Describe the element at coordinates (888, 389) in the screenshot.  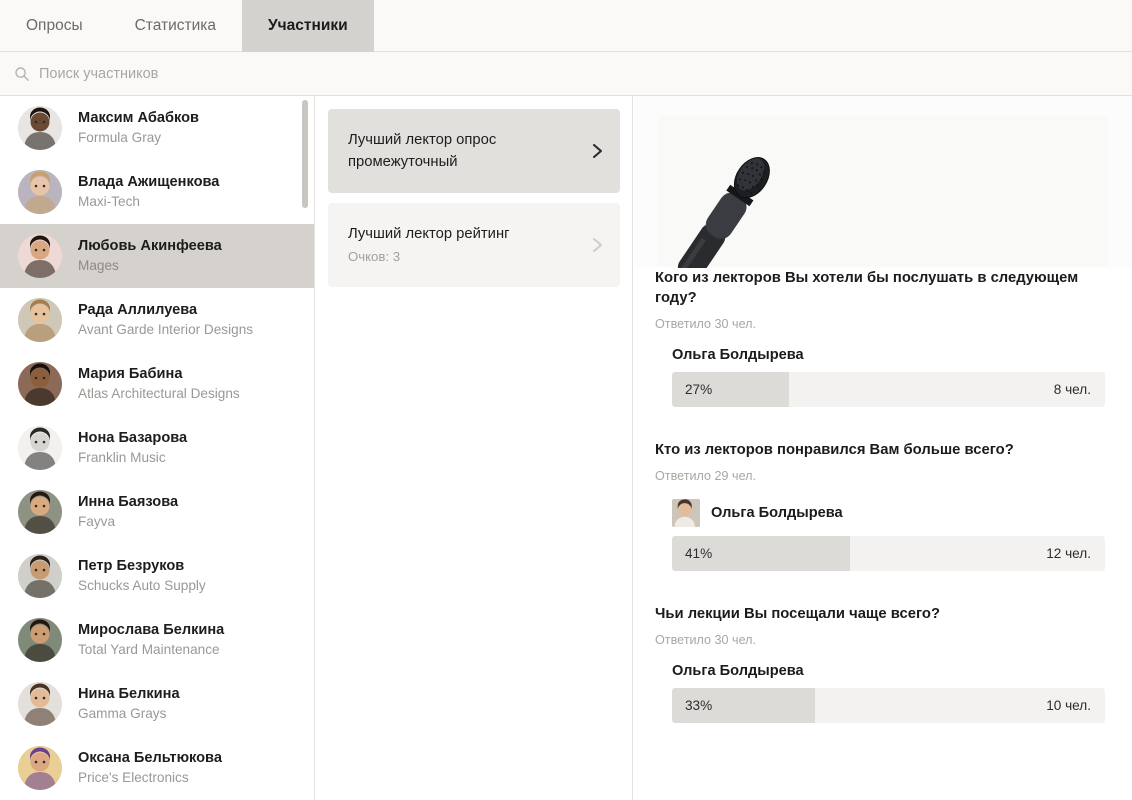
I see `answer-bar: 27% 8 чел.` at that location.